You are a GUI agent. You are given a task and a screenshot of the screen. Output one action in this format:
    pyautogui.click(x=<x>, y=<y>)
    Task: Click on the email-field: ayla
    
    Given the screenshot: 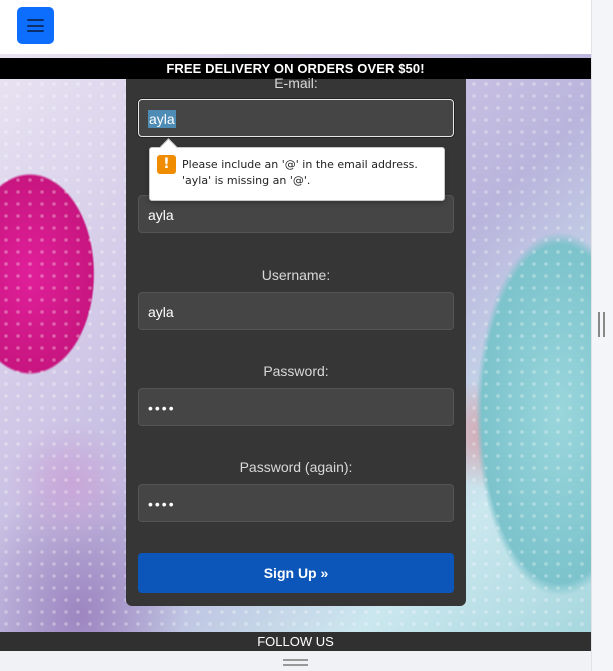 What is the action you would take?
    pyautogui.click(x=296, y=118)
    